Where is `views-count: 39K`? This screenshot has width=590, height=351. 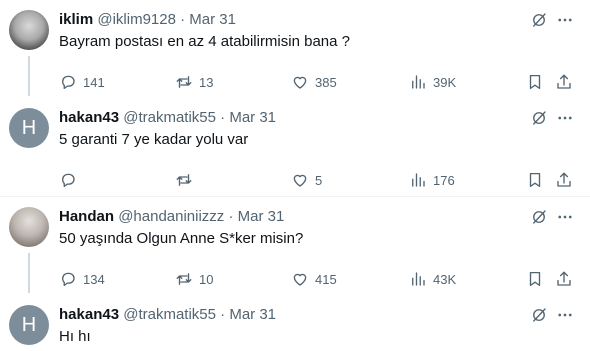
views-count: 39K is located at coordinates (445, 82).